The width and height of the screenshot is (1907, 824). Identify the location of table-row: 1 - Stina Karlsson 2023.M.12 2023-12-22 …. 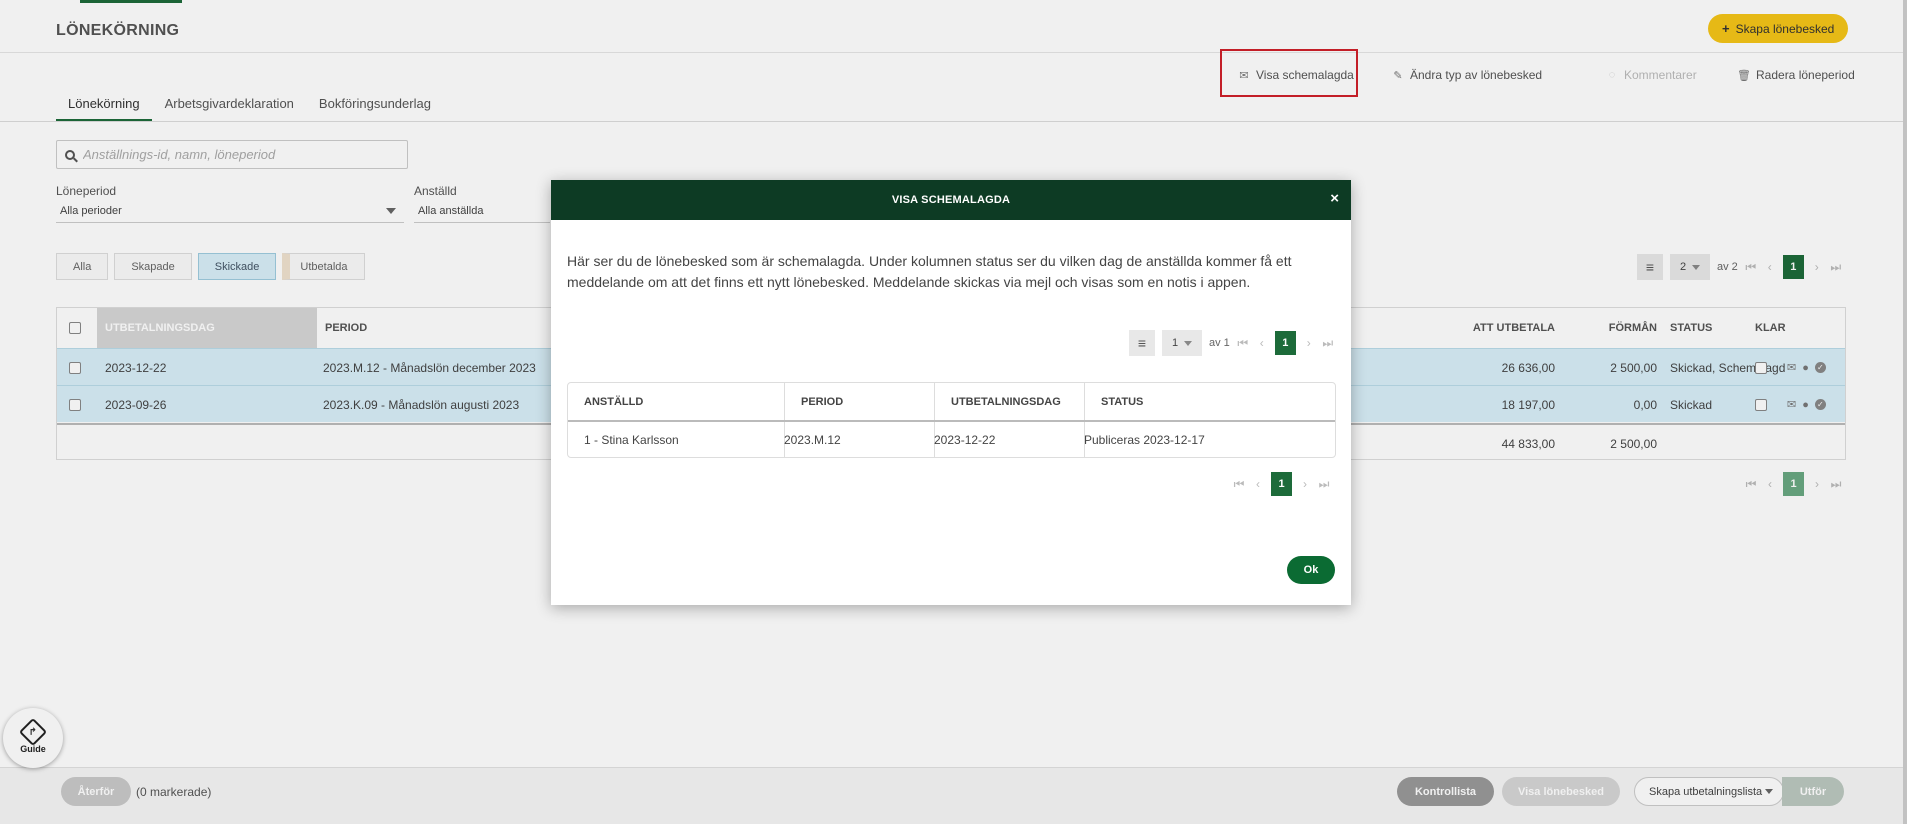
(951, 439).